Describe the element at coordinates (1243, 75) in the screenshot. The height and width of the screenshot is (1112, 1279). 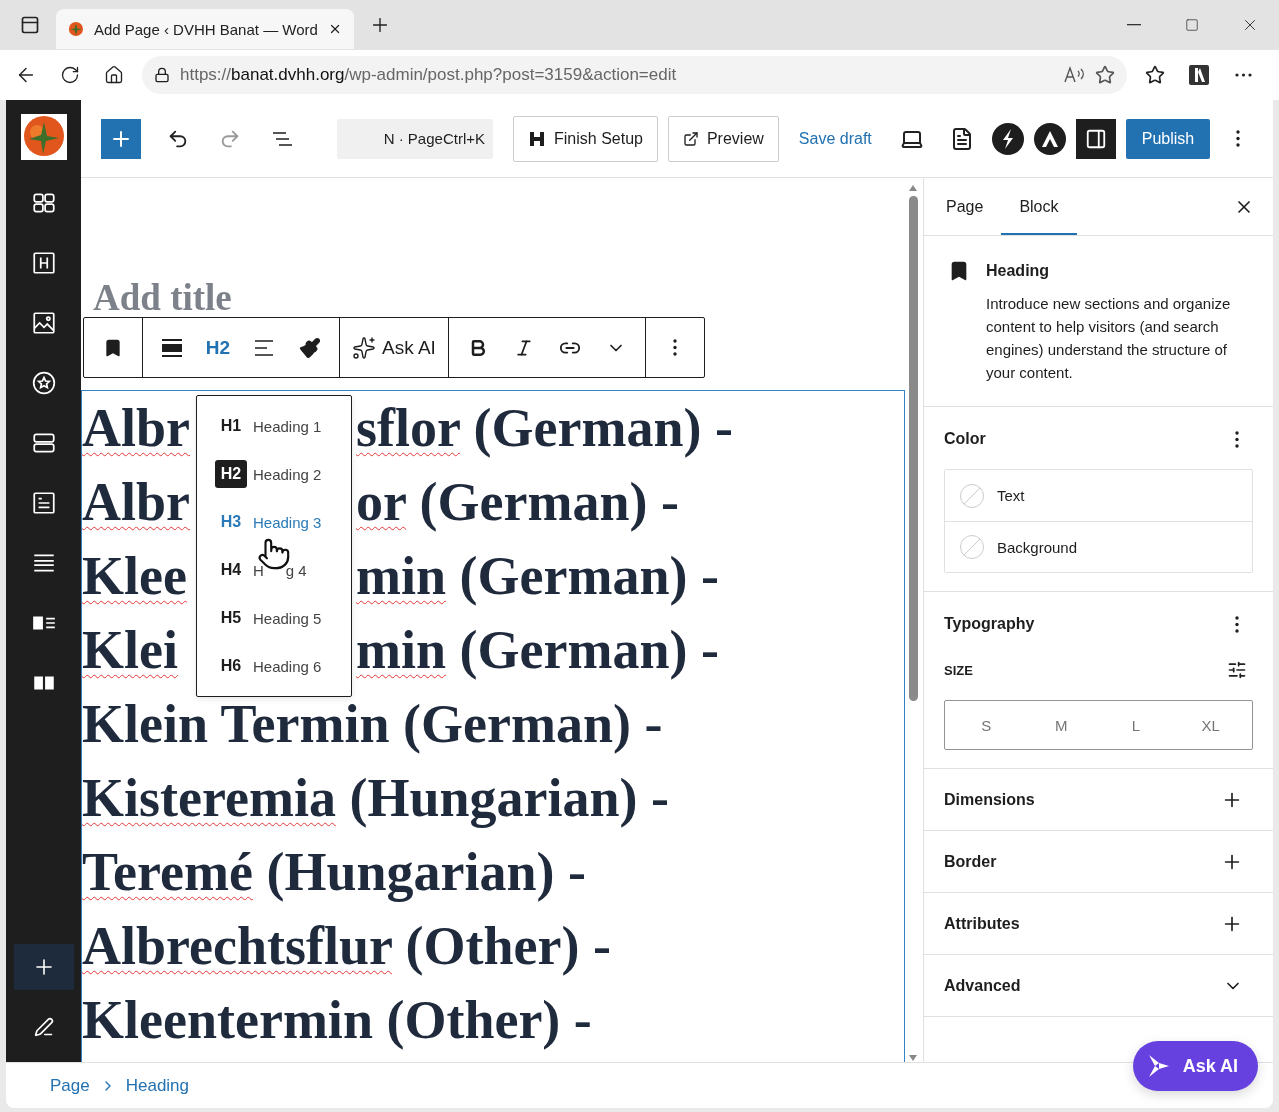
I see `more-icon` at that location.